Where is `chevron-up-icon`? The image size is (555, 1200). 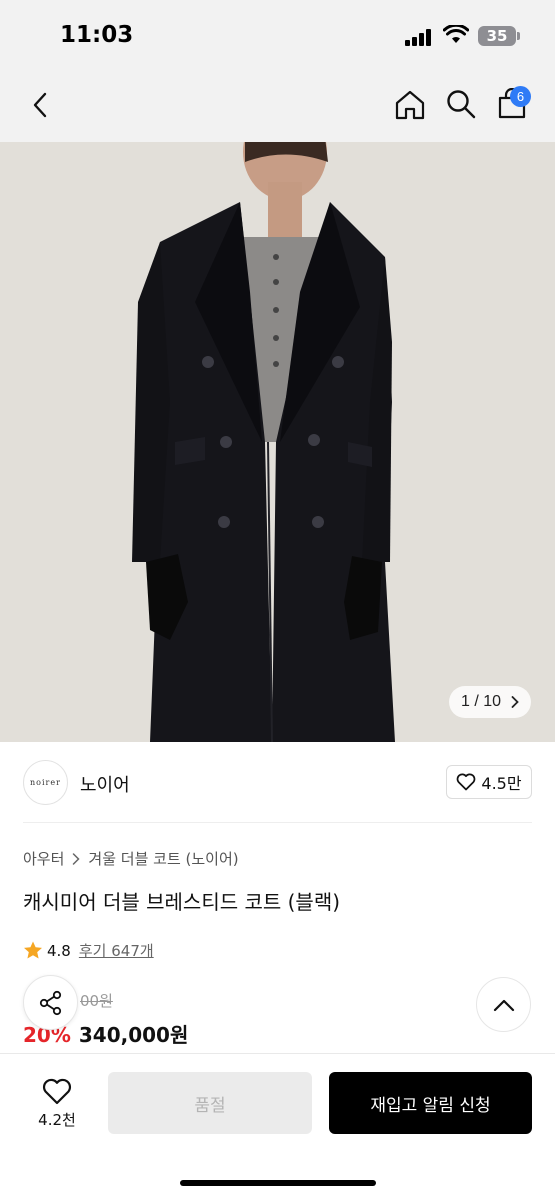
chevron-up-icon is located at coordinates (503, 1005).